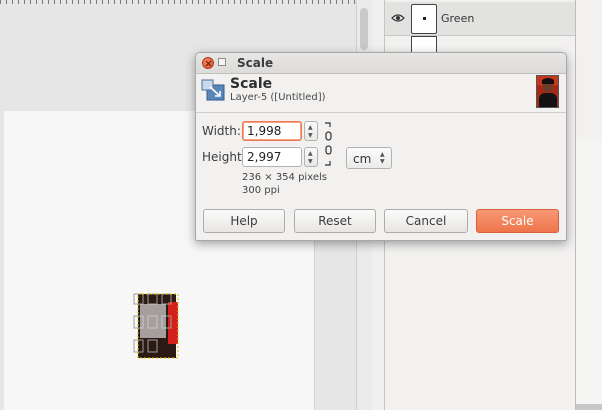 The image size is (602, 410). I want to click on dock-area, so click(589, 275).